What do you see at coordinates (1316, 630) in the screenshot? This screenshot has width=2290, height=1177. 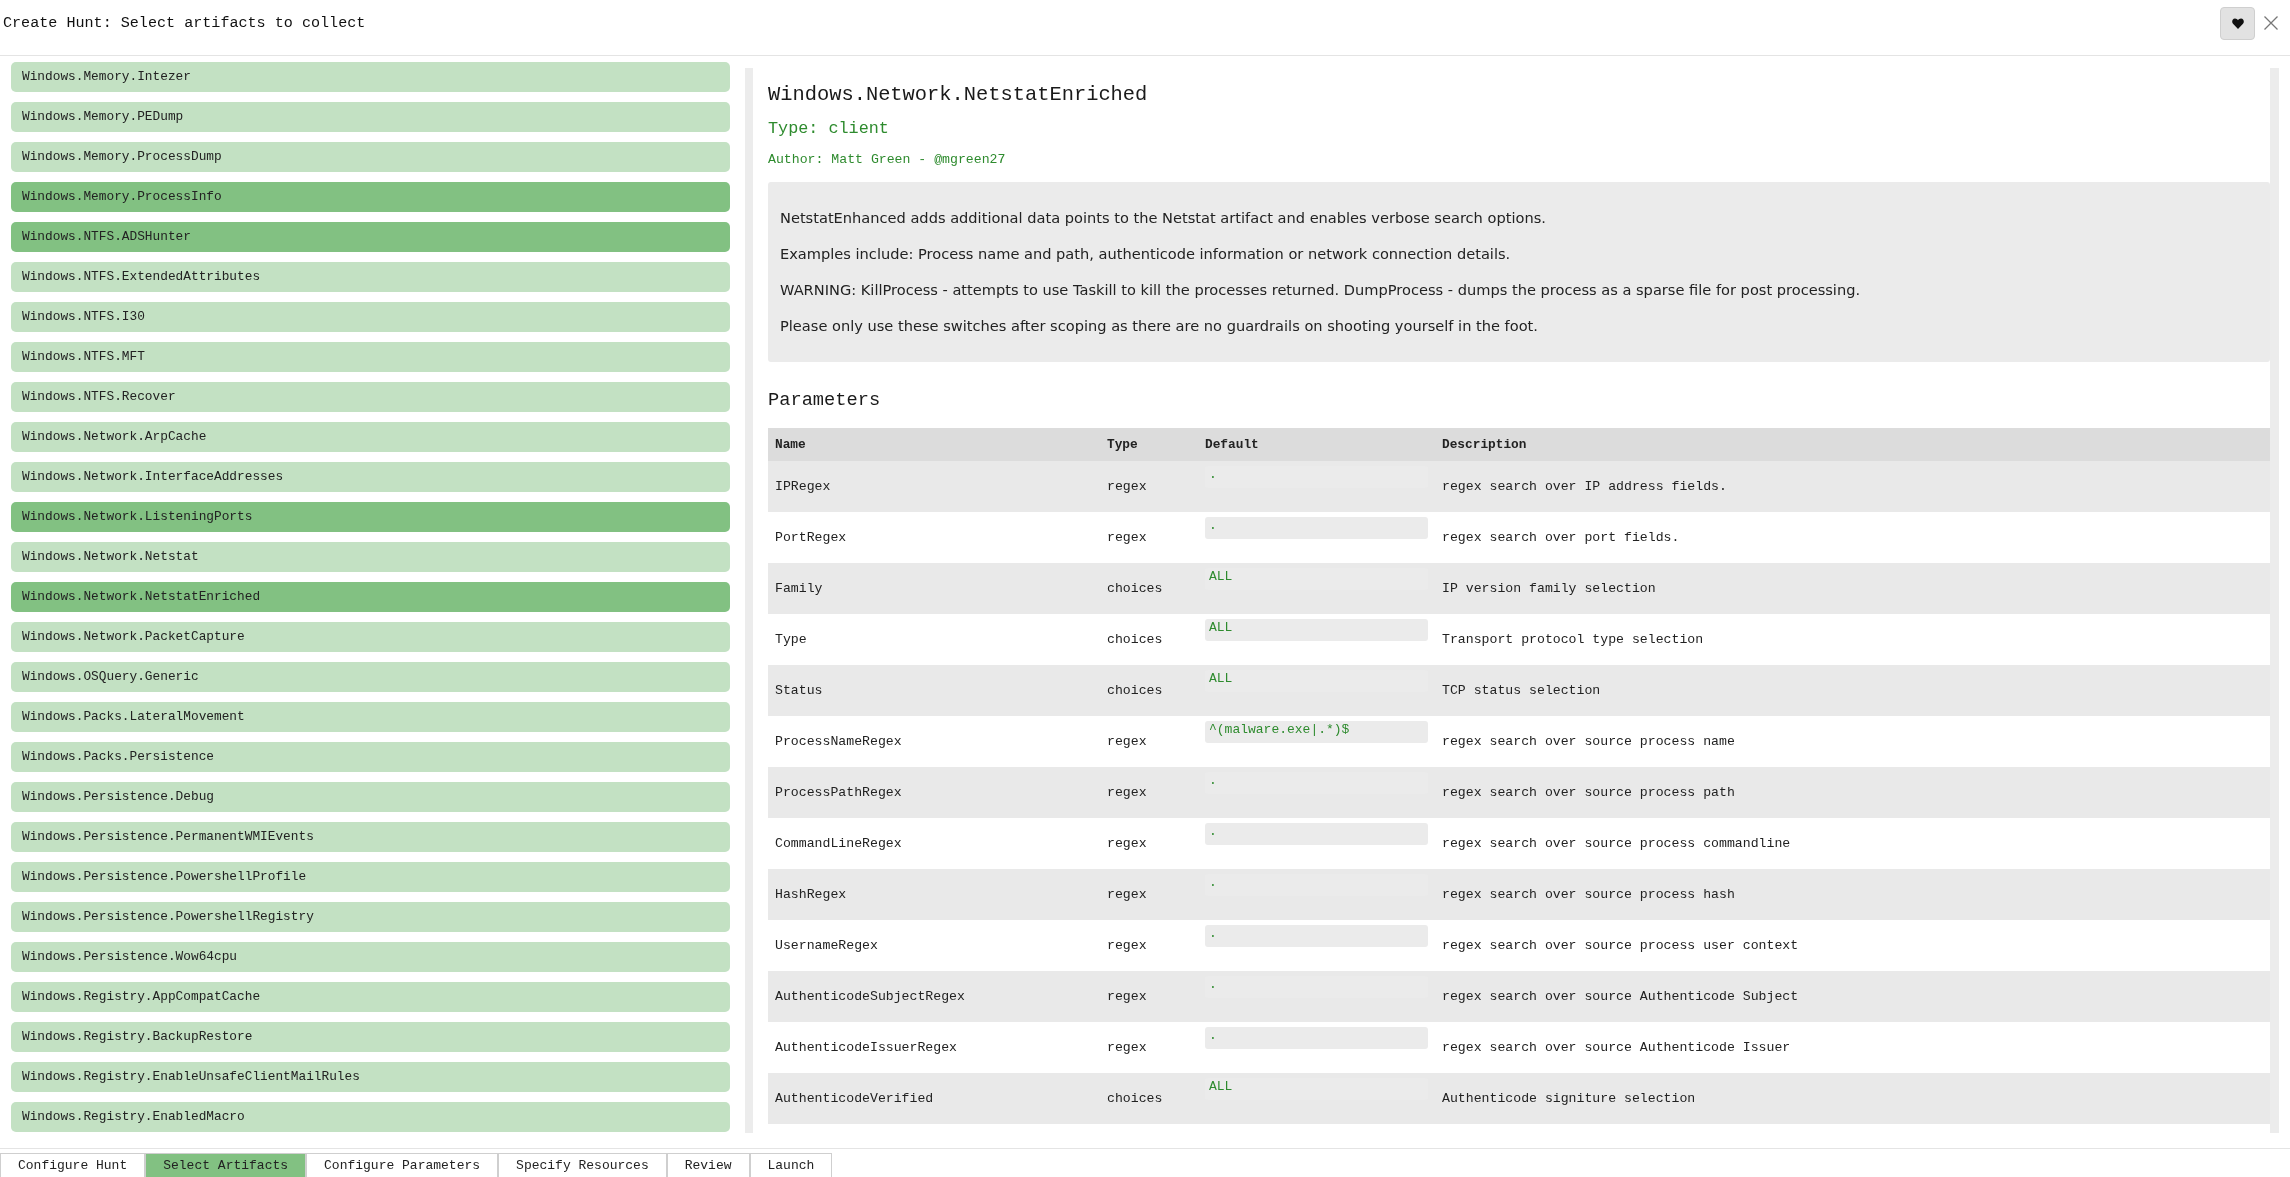 I see `default-field: ALL` at bounding box center [1316, 630].